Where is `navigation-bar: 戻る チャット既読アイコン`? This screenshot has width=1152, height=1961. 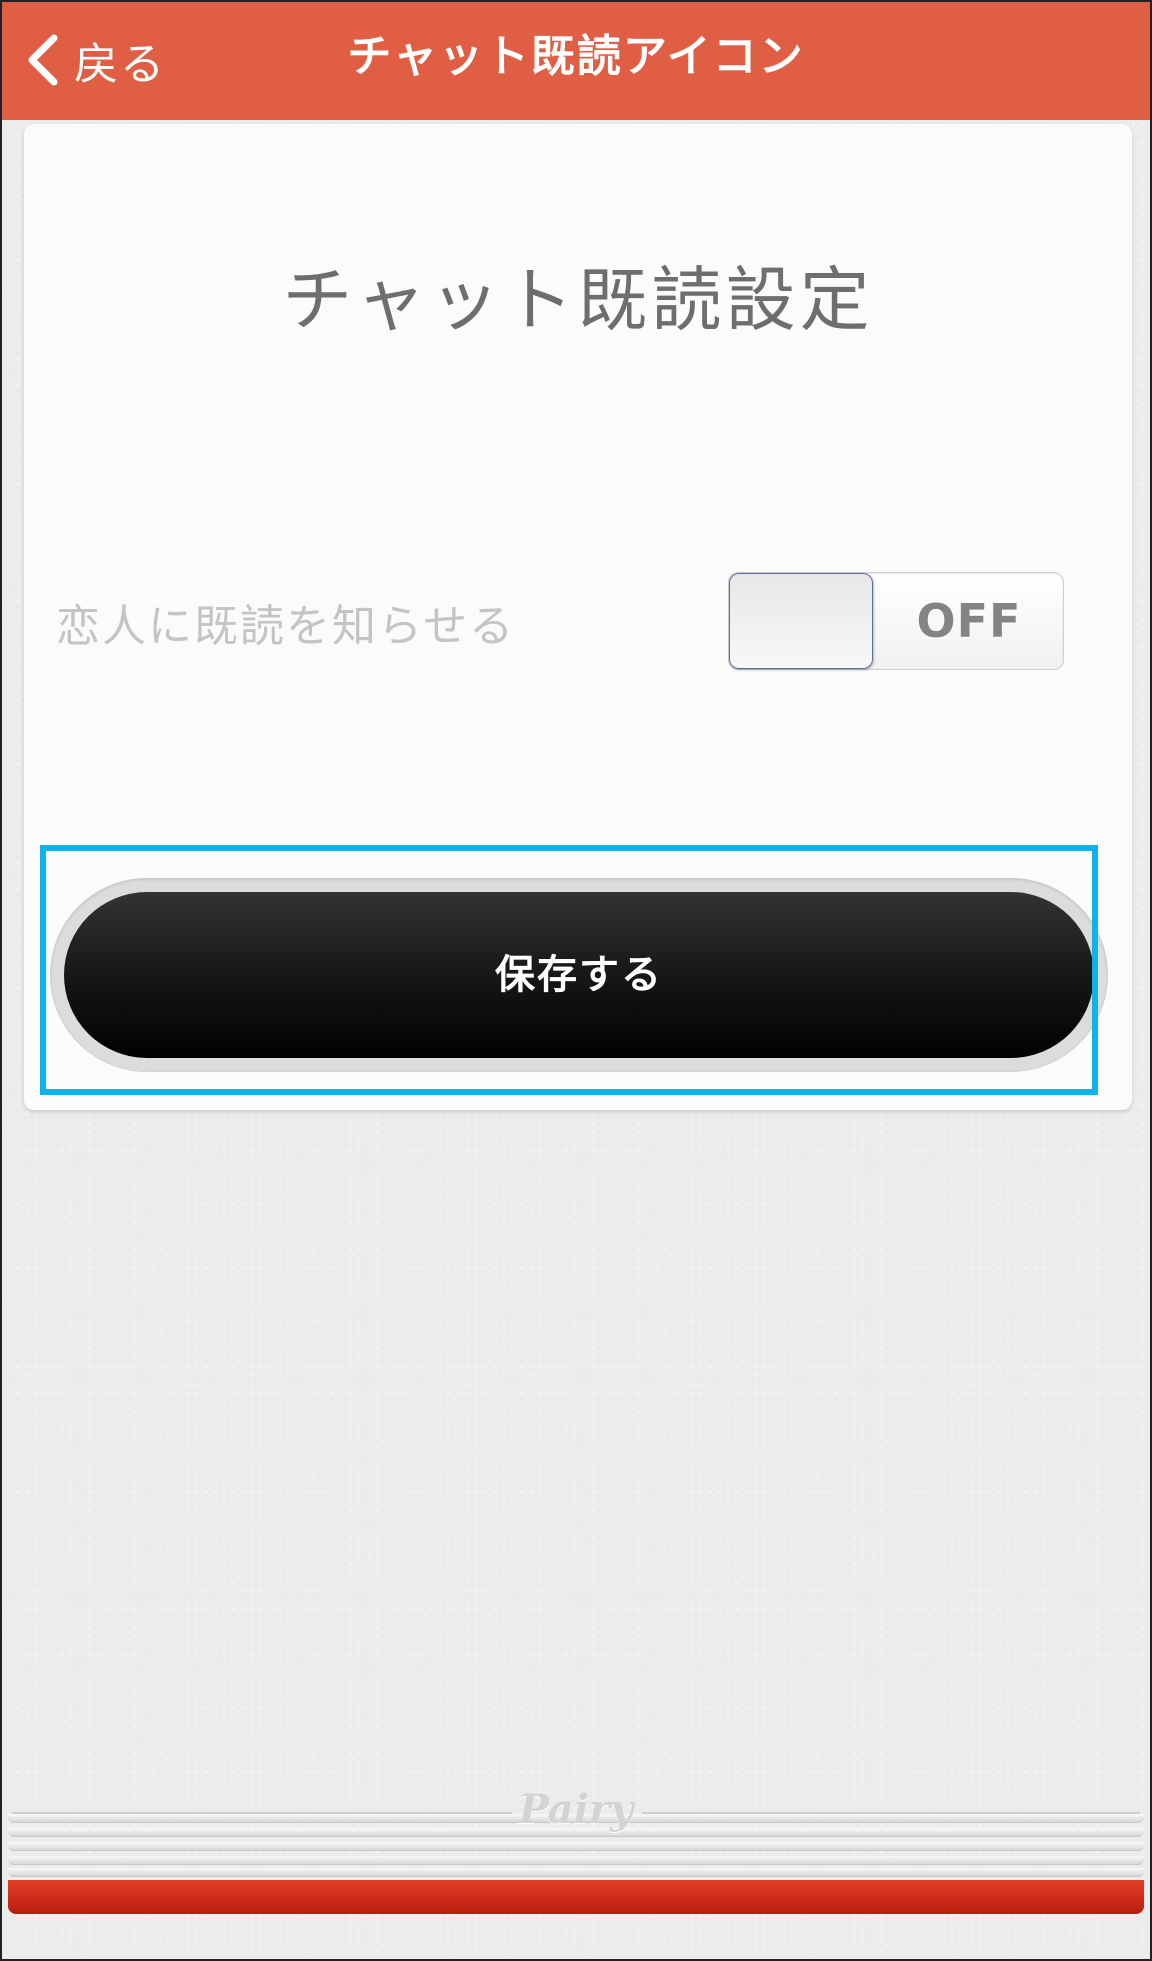 navigation-bar: 戻る チャット既読アイコン is located at coordinates (576, 61).